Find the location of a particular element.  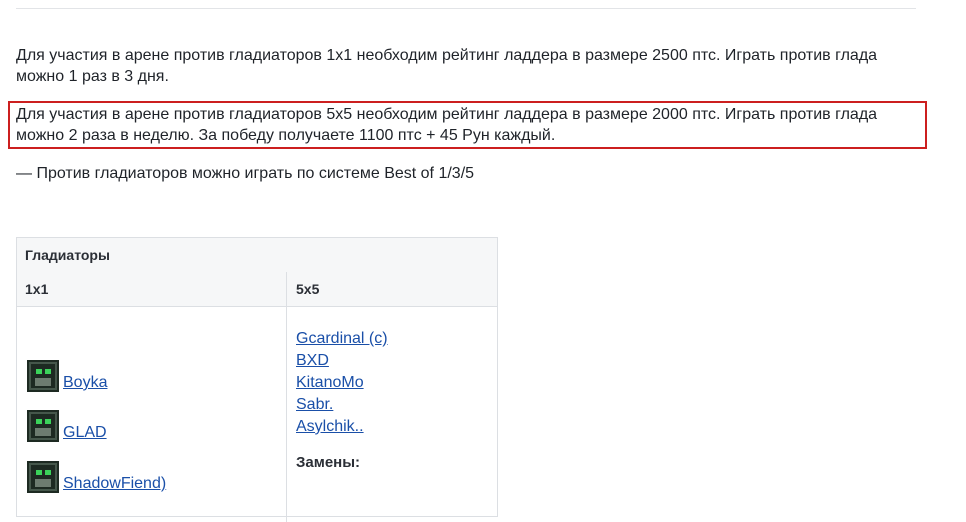

table-column-headers: 1х1 5х5 is located at coordinates (257, 289).